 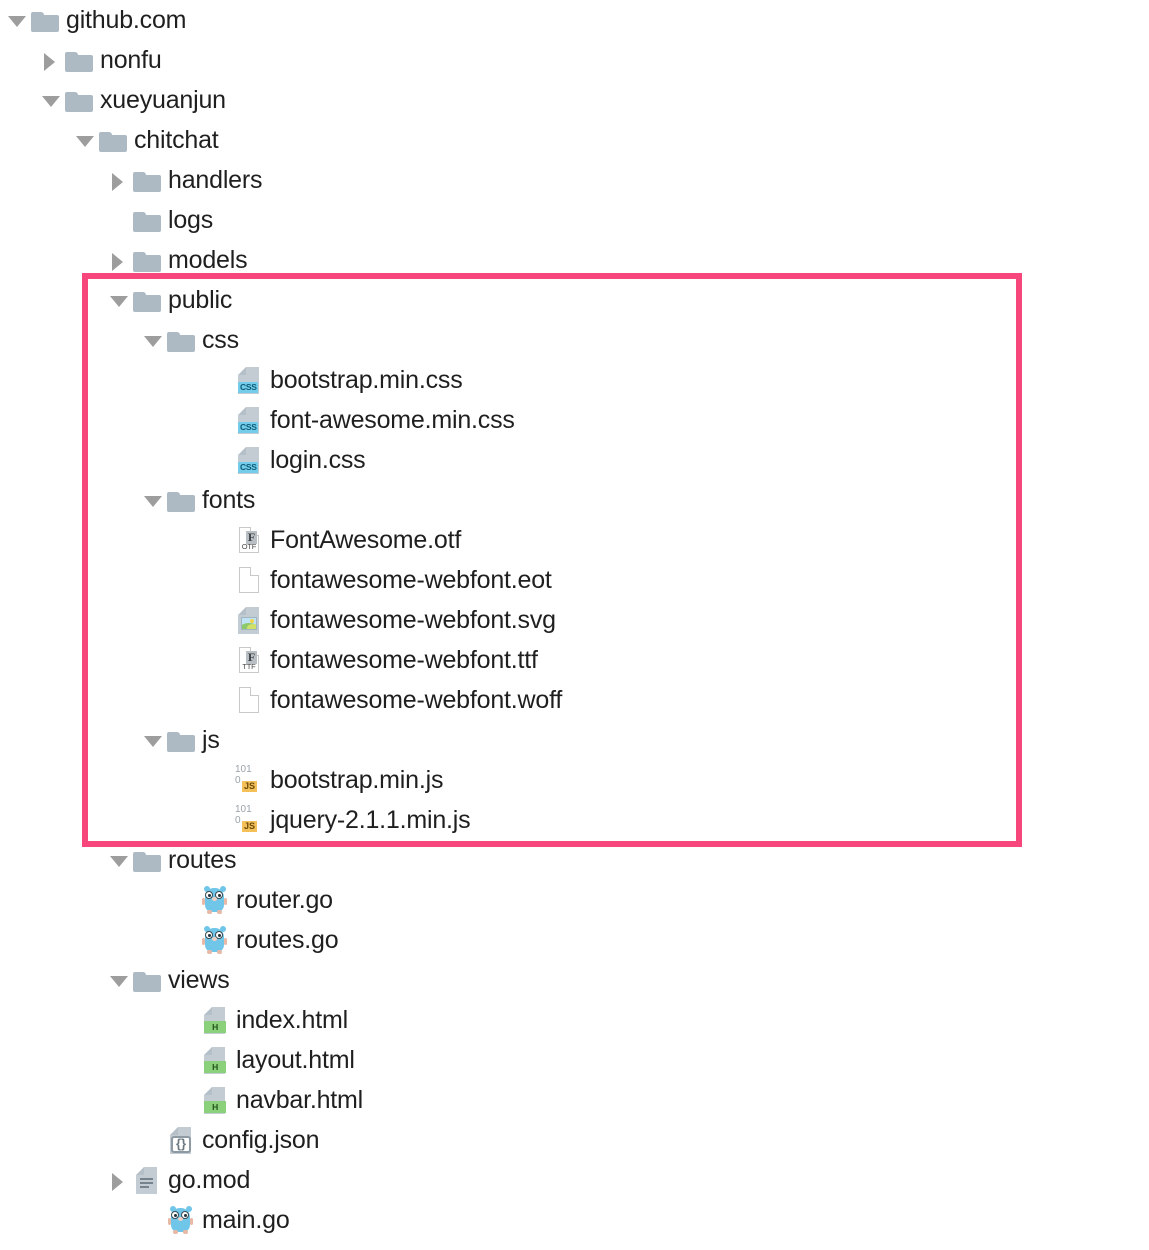 What do you see at coordinates (574, 860) in the screenshot?
I see `tree-row: routes` at bounding box center [574, 860].